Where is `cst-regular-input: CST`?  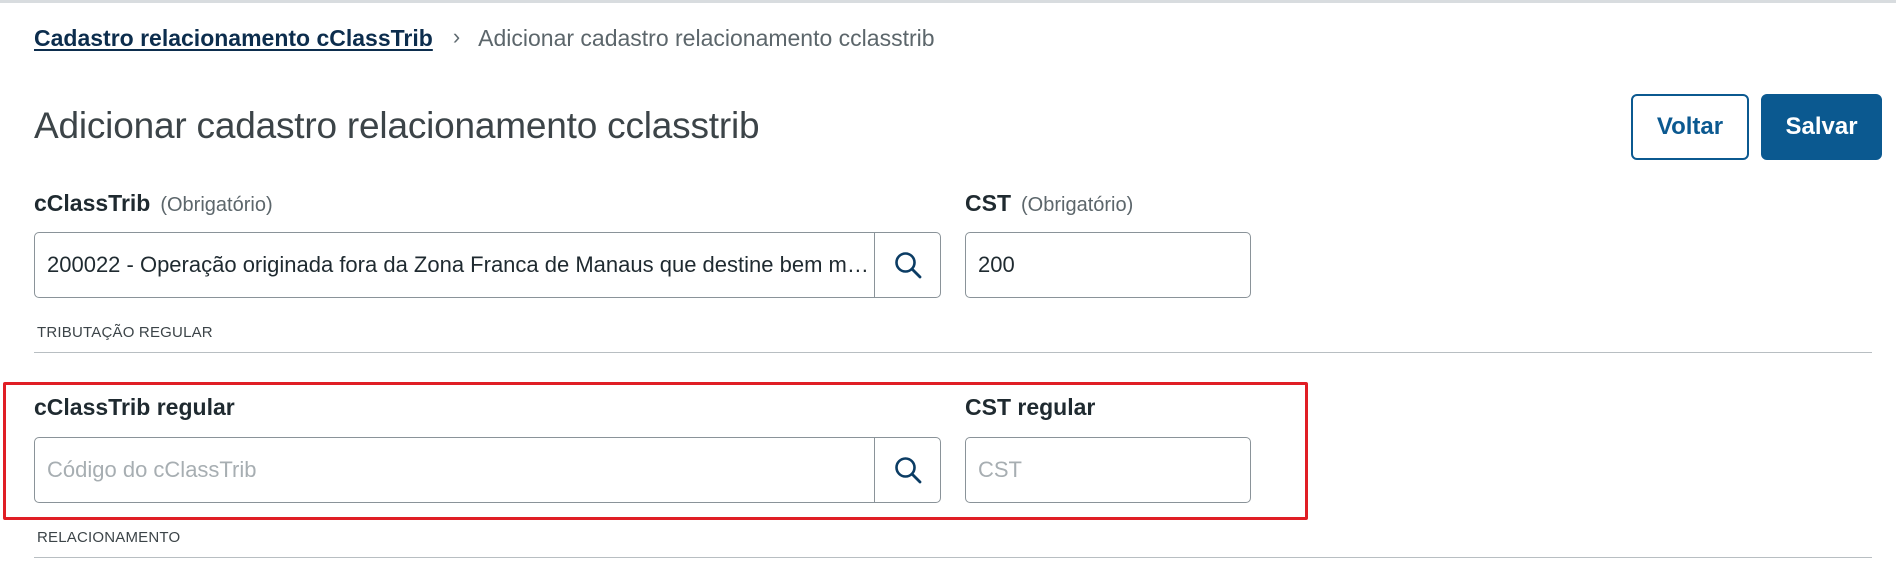
cst-regular-input: CST is located at coordinates (1108, 470).